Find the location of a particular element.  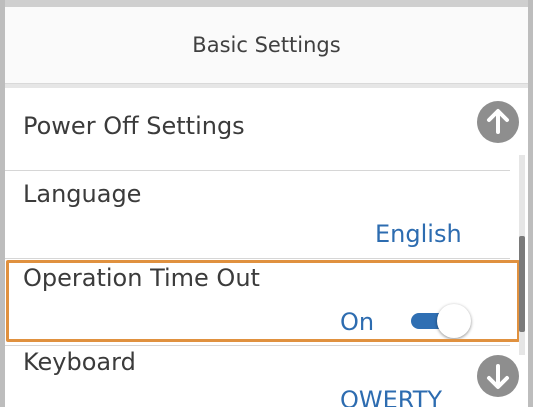

header-divider is located at coordinates (266, 86).